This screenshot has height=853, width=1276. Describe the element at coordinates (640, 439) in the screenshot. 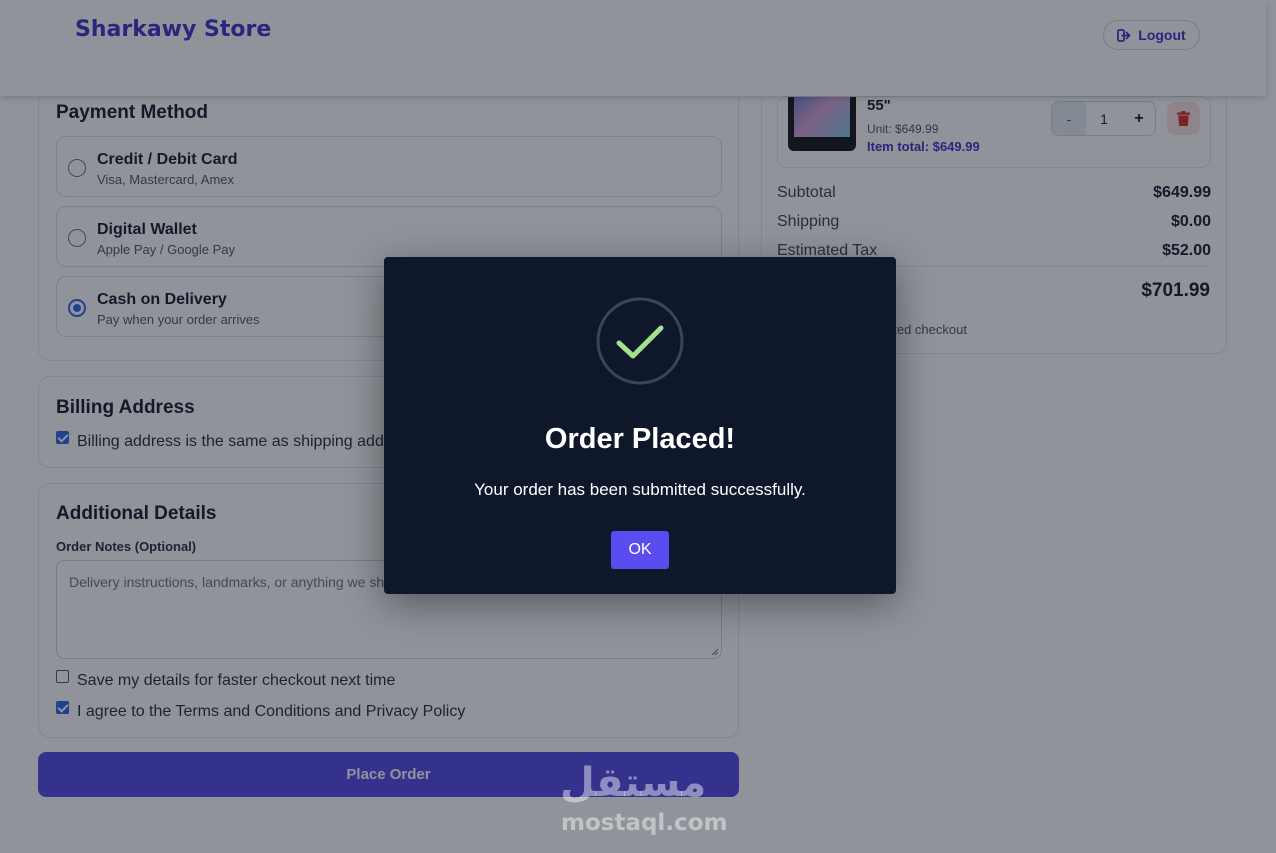

I see `dialog-title: Order Placed!` at that location.